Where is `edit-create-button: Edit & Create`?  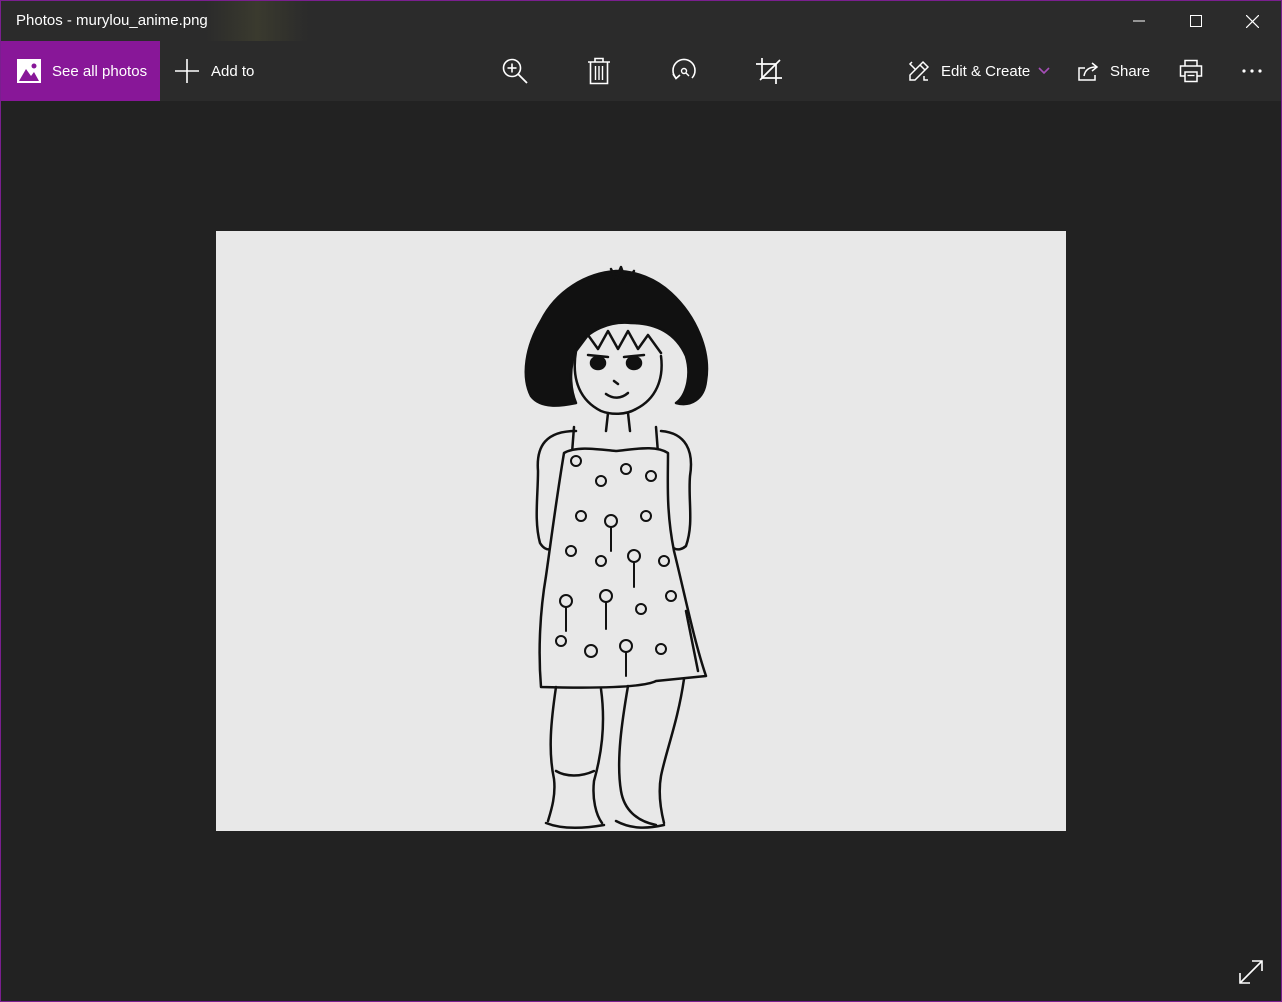 edit-create-button: Edit & Create is located at coordinates (980, 71).